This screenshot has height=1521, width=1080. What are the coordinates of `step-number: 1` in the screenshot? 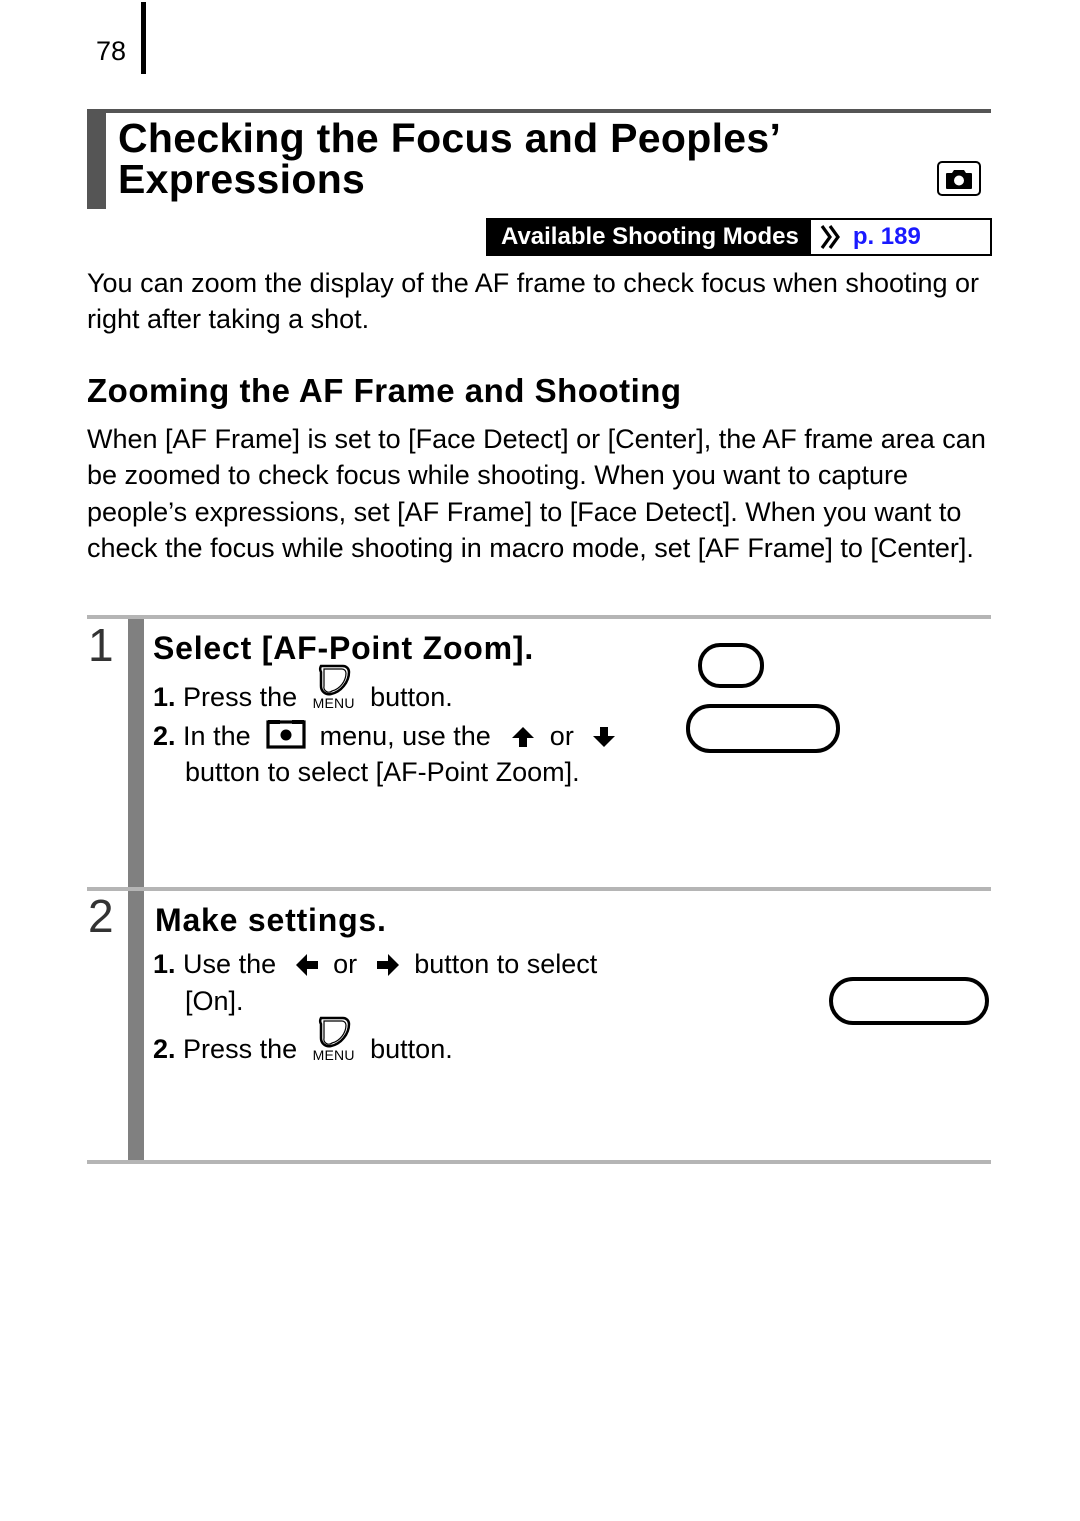 It's located at (101, 645).